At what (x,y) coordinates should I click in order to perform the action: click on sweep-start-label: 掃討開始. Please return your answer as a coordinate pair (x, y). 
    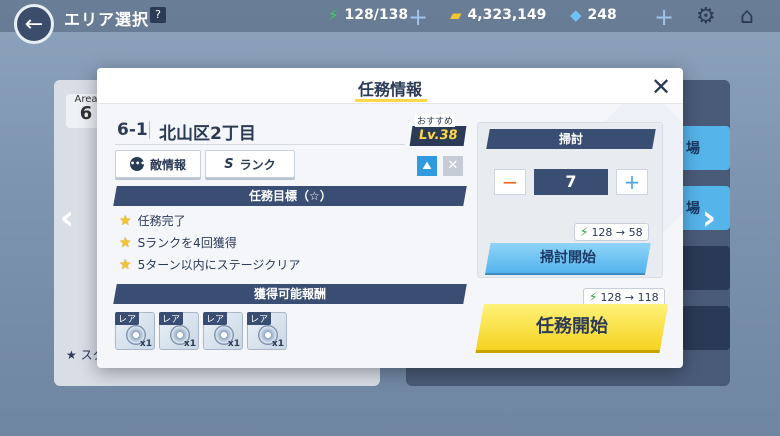
    Looking at the image, I should click on (568, 258).